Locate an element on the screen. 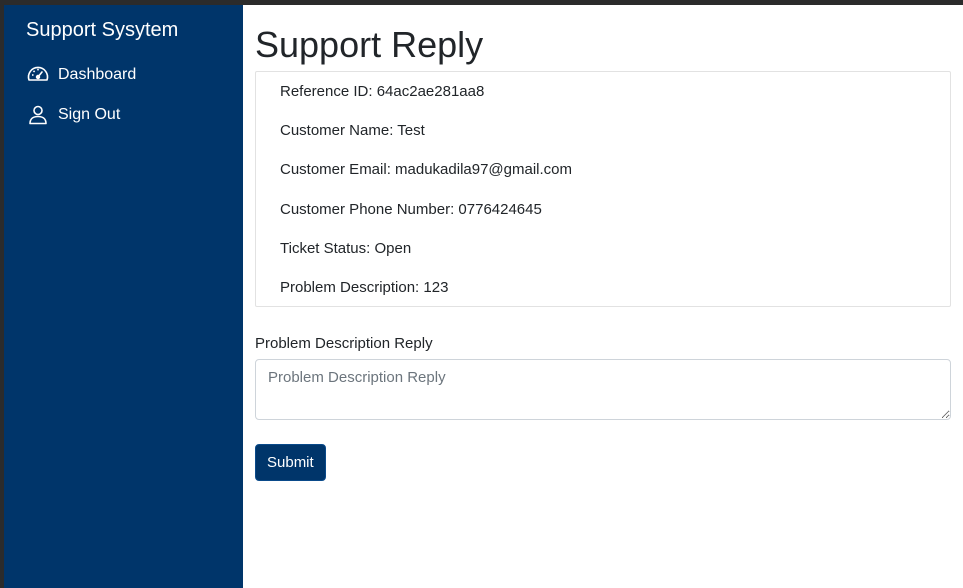 This screenshot has height=588, width=963. customer-phone: Customer Phone Number: 0776424645 is located at coordinates (411, 209).